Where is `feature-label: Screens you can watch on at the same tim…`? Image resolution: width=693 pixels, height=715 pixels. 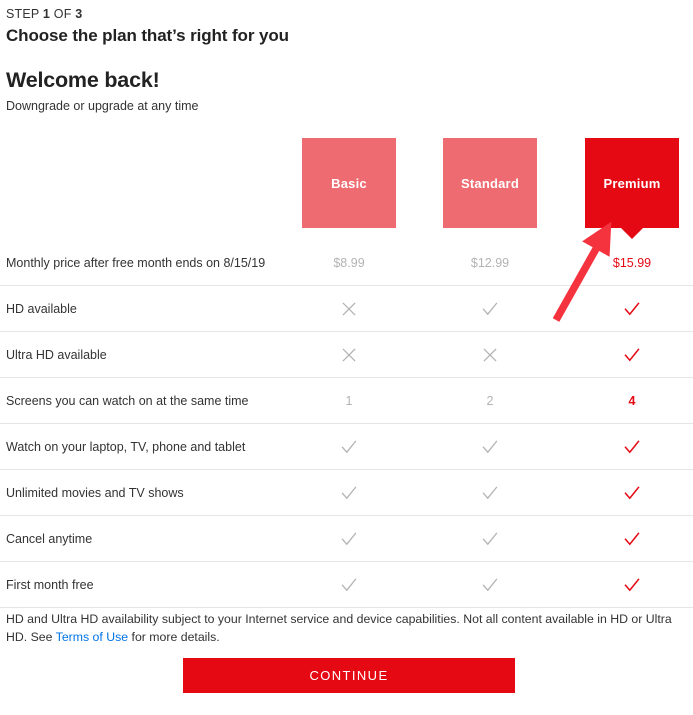
feature-label: Screens you can watch on at the same tim… is located at coordinates (127, 400).